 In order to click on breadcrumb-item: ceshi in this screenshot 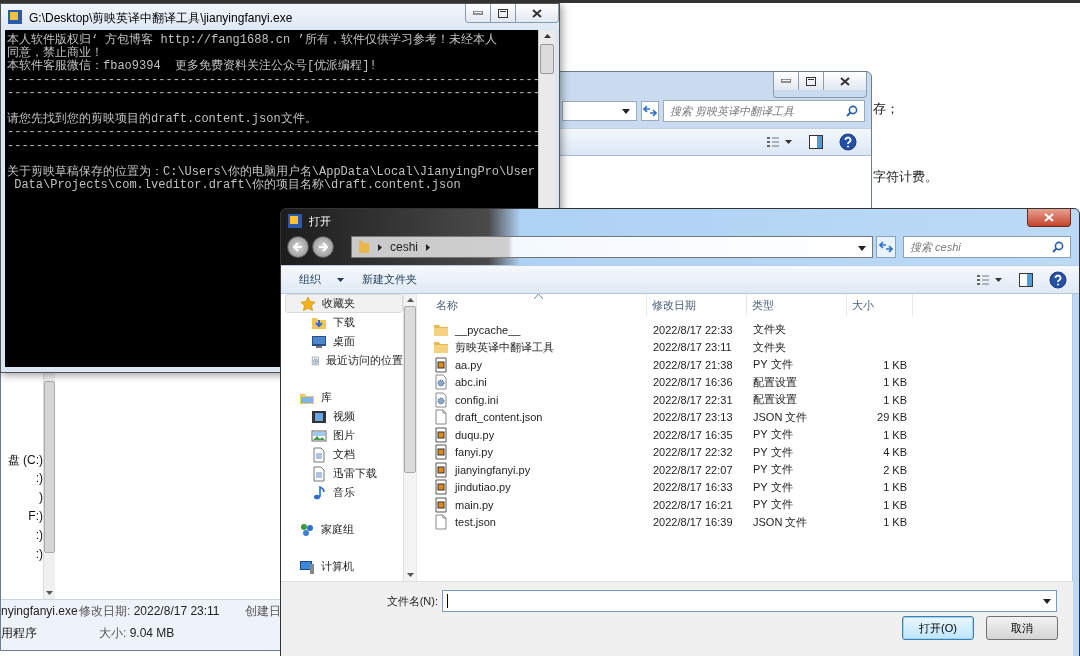, I will do `click(404, 247)`.